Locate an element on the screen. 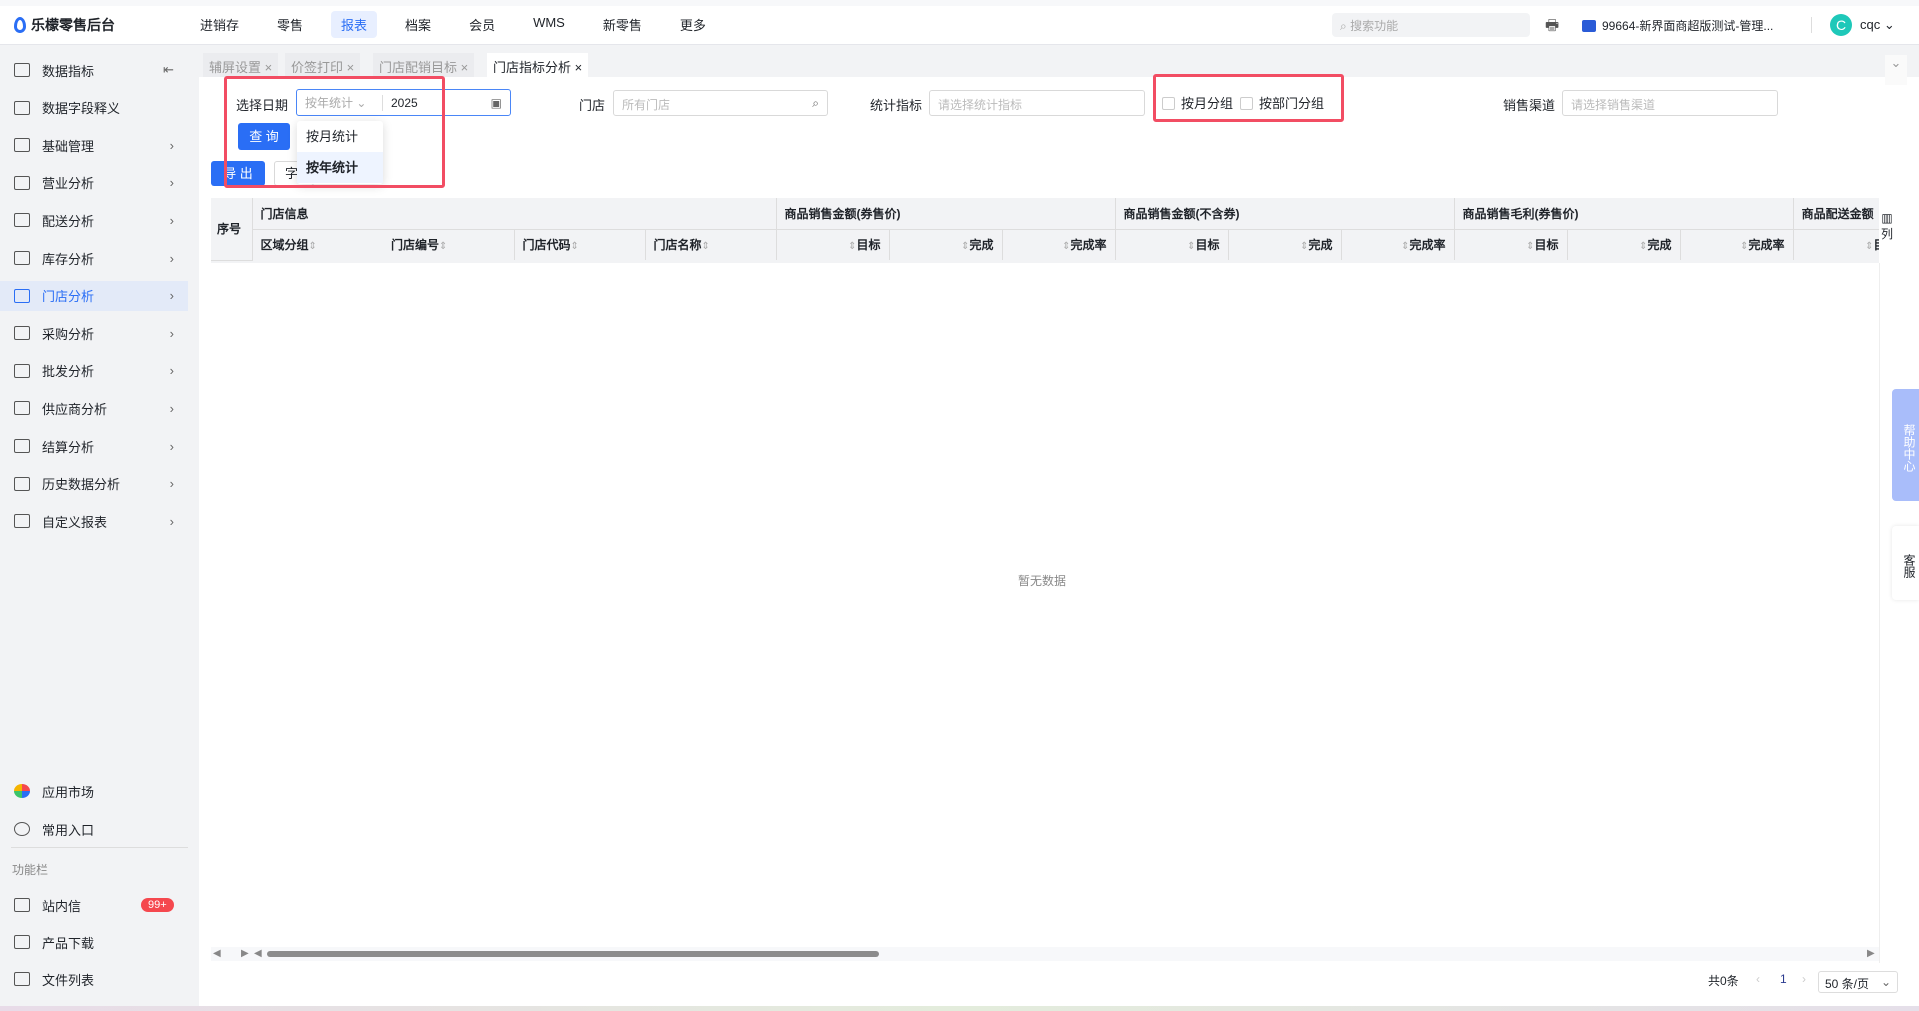 The width and height of the screenshot is (1919, 1011). header-cell: 门店名称⇕ is located at coordinates (710, 244).